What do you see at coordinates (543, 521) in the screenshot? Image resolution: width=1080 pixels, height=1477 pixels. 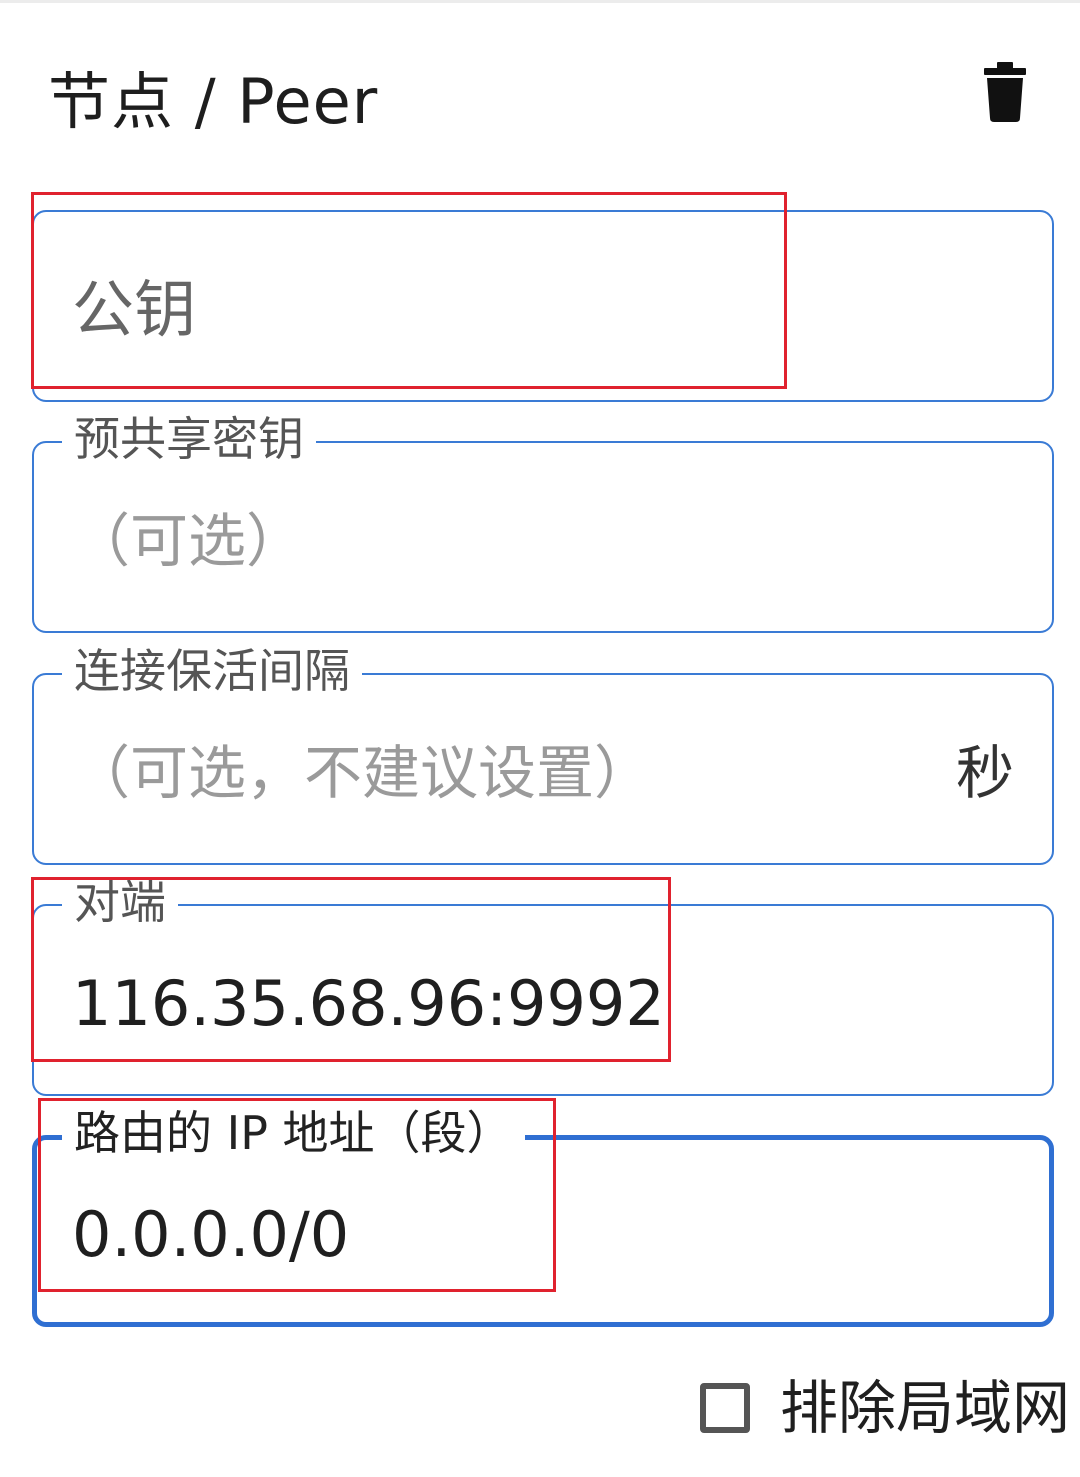 I see `preshared-key-field: 预共享密钥 （可选）` at bounding box center [543, 521].